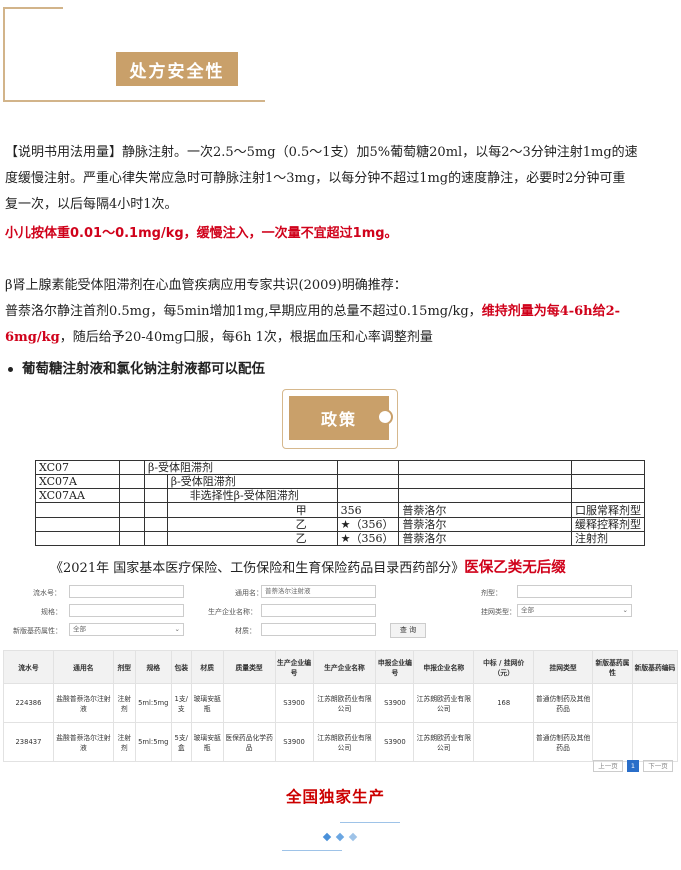 The image size is (681, 870). What do you see at coordinates (318, 629) in the screenshot?
I see `material-input` at bounding box center [318, 629].